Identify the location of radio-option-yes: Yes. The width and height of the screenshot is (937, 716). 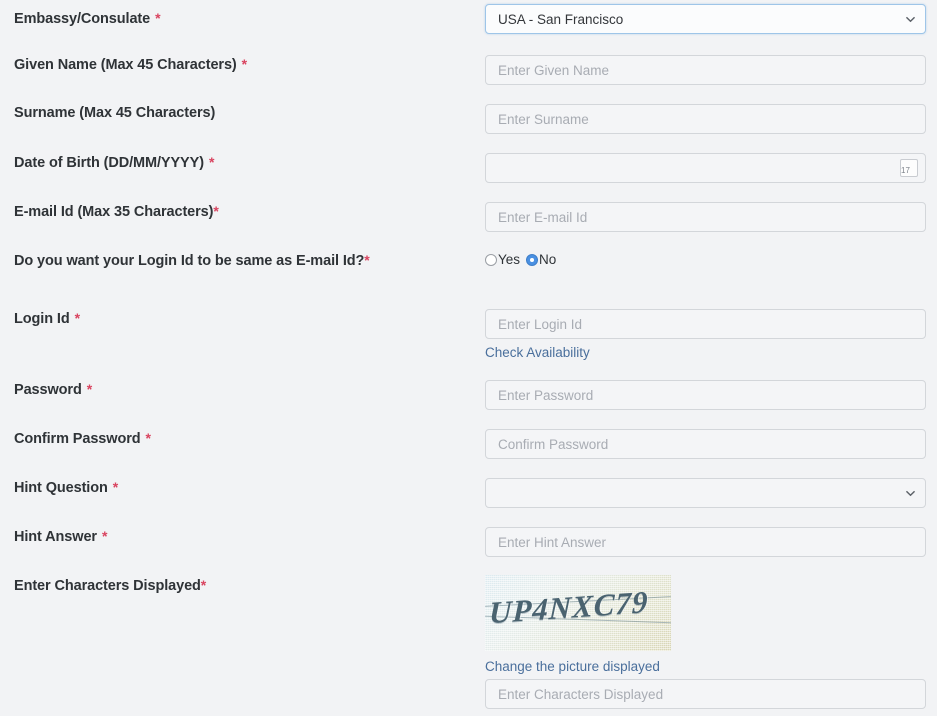
(502, 259).